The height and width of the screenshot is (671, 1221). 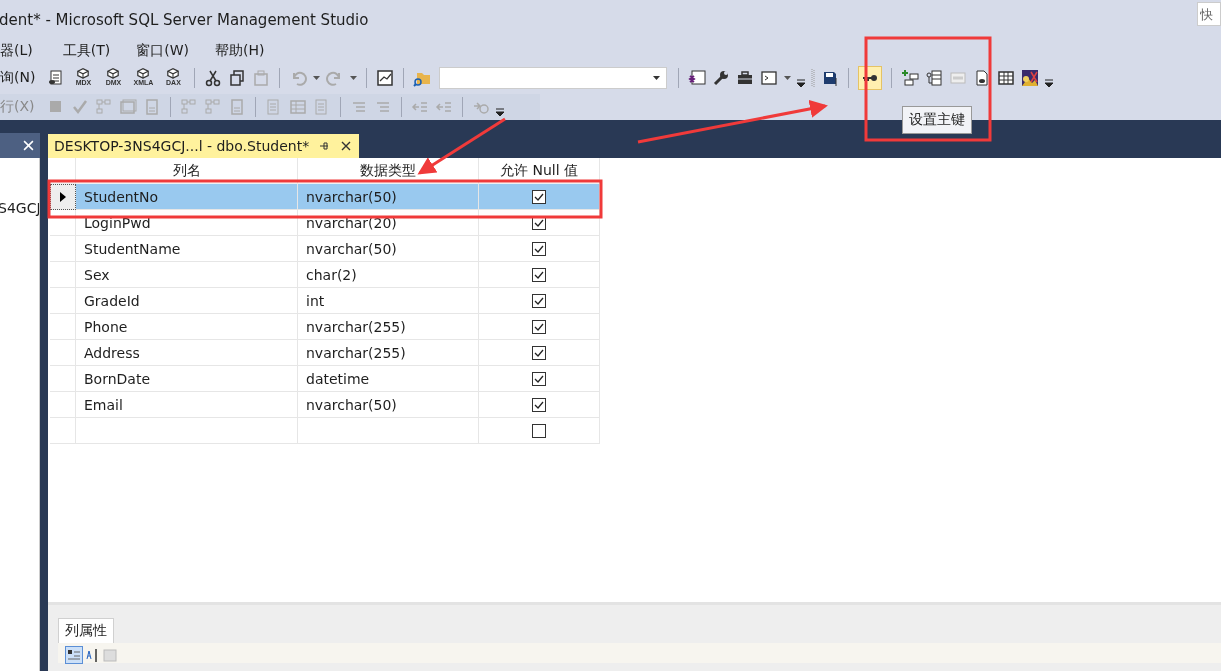 I want to click on copy-icon, so click(x=237, y=78).